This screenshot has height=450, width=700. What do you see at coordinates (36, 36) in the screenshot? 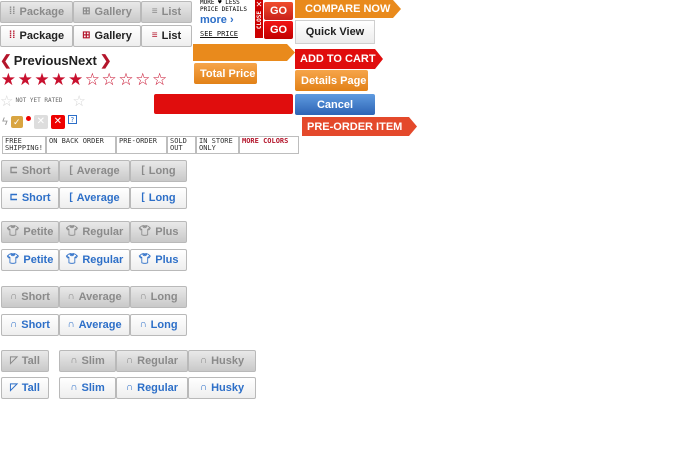
I see `package-view-button-active: ⁞⁞ Package` at bounding box center [36, 36].